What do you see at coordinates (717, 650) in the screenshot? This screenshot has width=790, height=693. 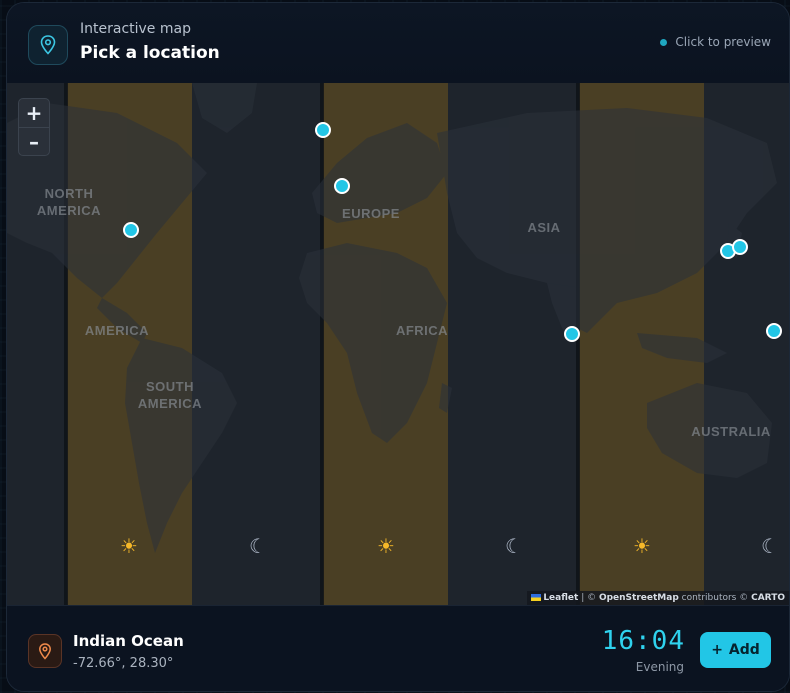 I see `plus-icon: +` at bounding box center [717, 650].